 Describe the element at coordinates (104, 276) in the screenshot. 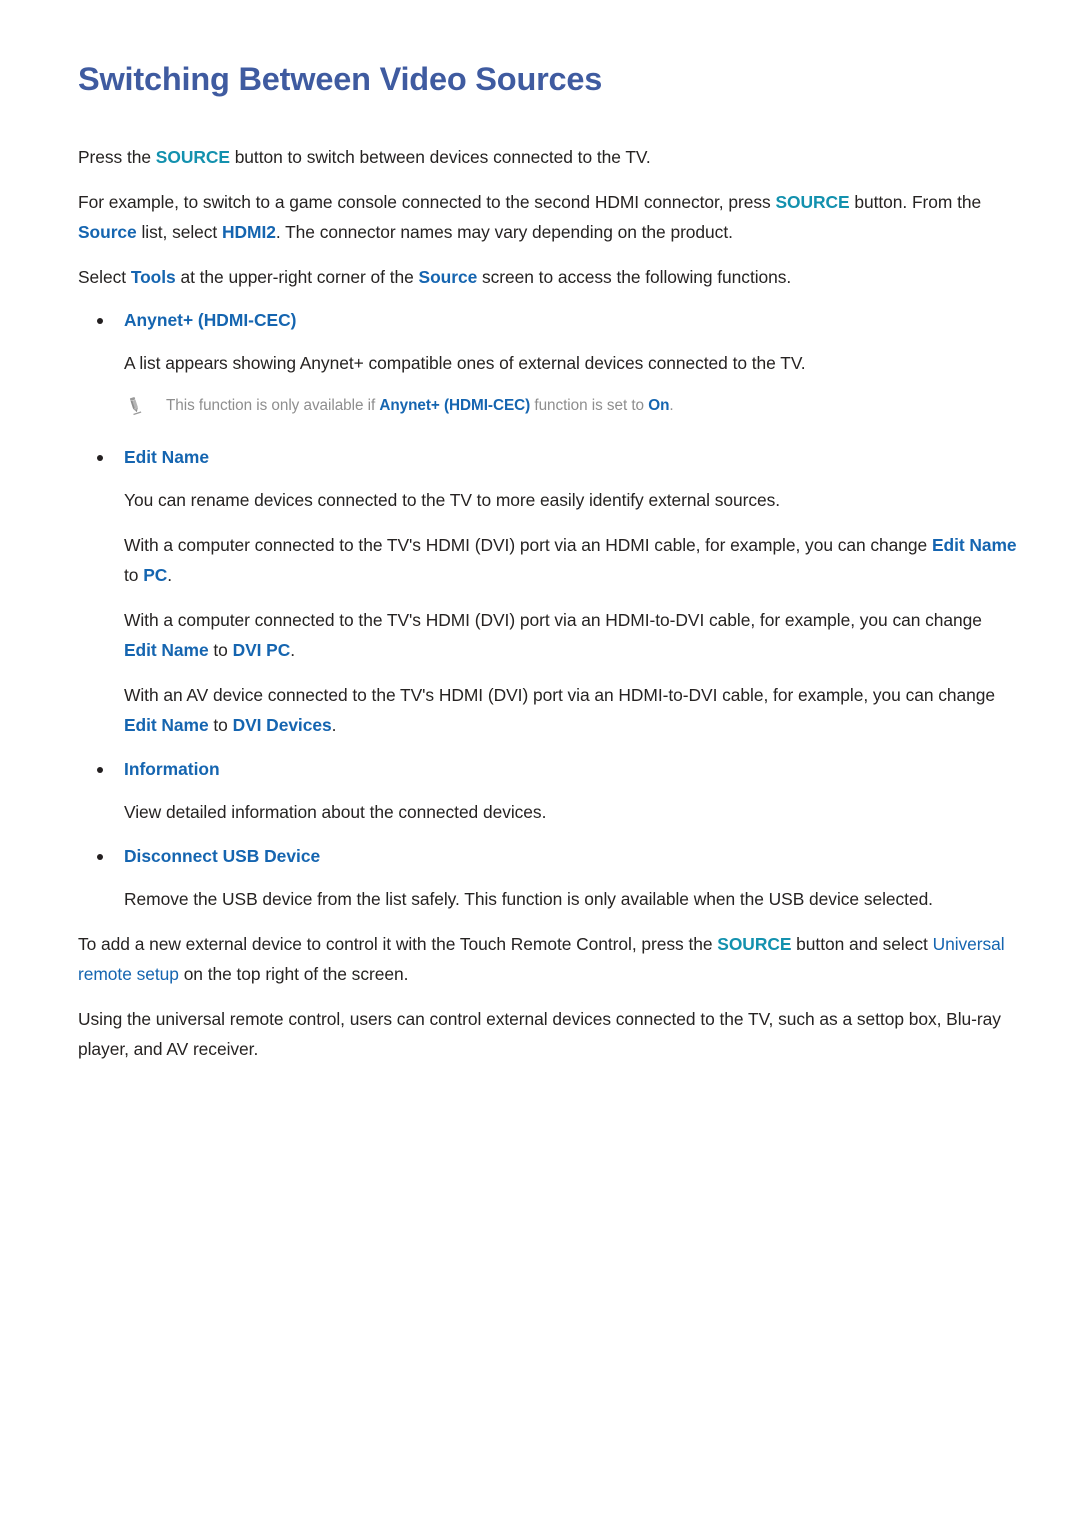

I see `text-run: Select` at that location.